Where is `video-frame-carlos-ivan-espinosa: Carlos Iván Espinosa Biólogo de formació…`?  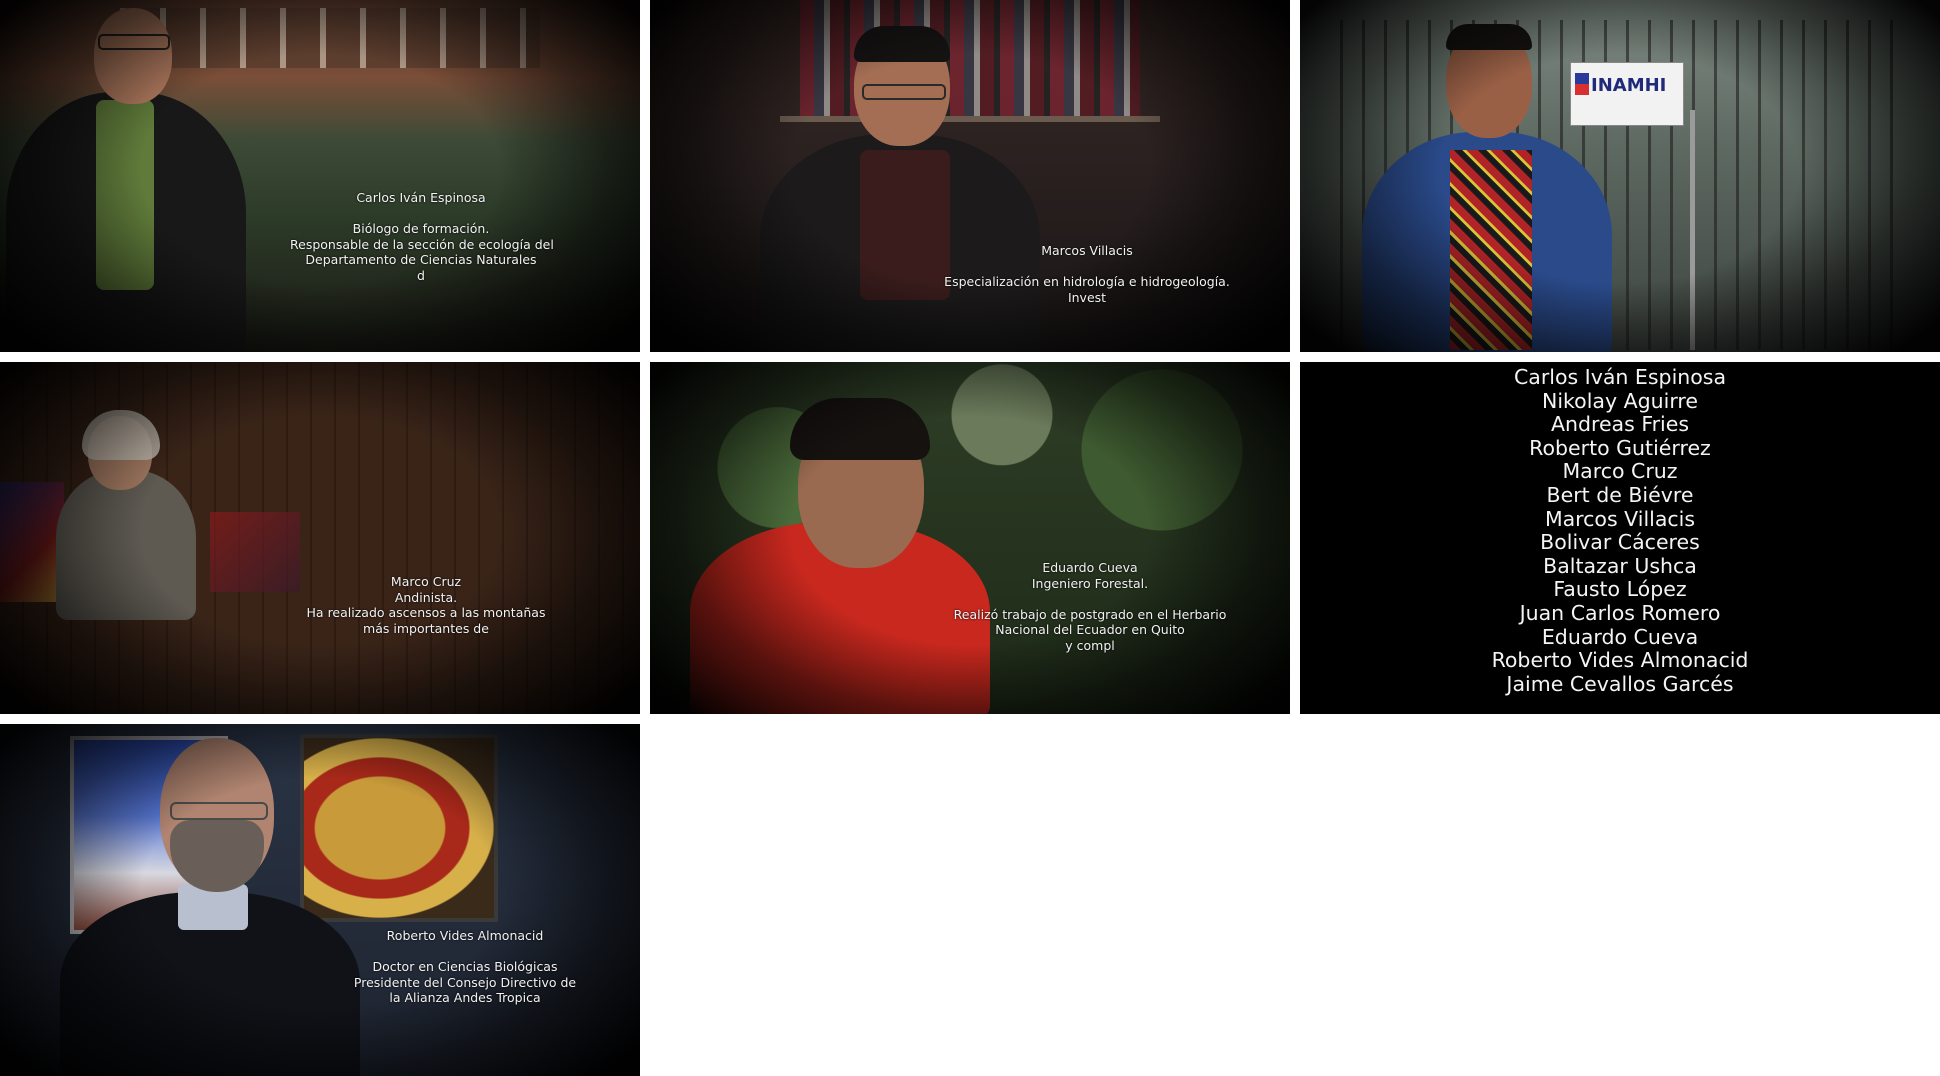 video-frame-carlos-ivan-espinosa: Carlos Iván Espinosa Biólogo de formació… is located at coordinates (320, 176).